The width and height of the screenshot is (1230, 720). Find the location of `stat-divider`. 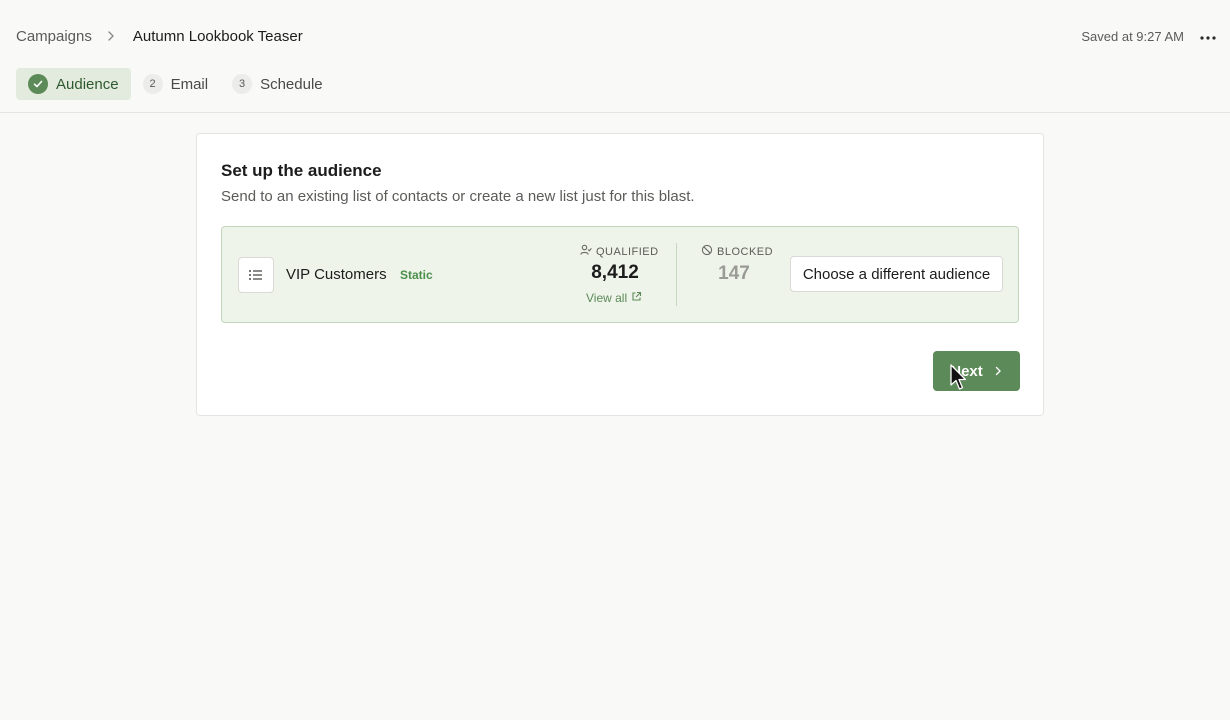

stat-divider is located at coordinates (676, 274).